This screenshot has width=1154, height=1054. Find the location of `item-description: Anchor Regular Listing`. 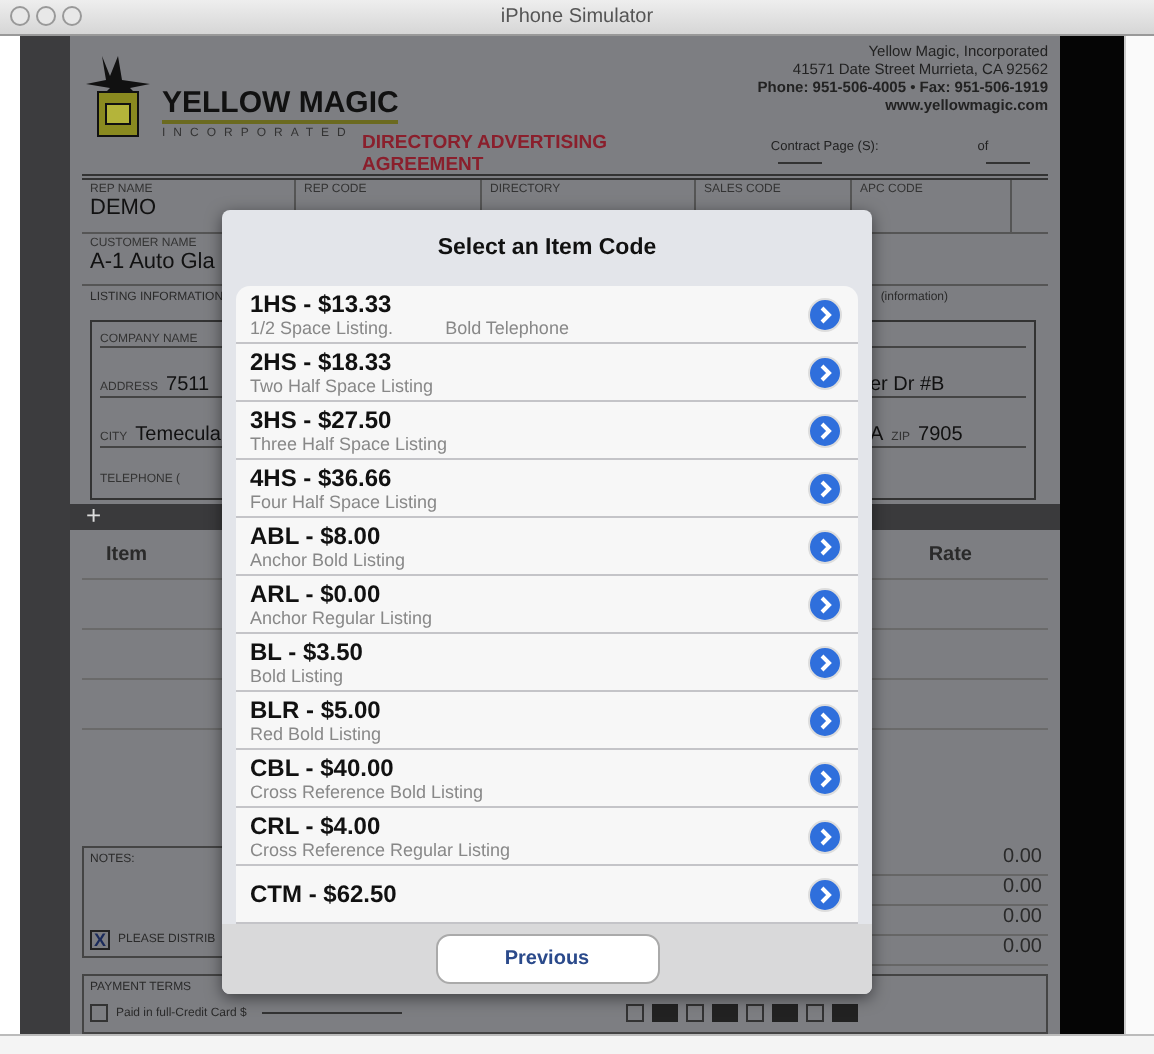

item-description: Anchor Regular Listing is located at coordinates (341, 618).